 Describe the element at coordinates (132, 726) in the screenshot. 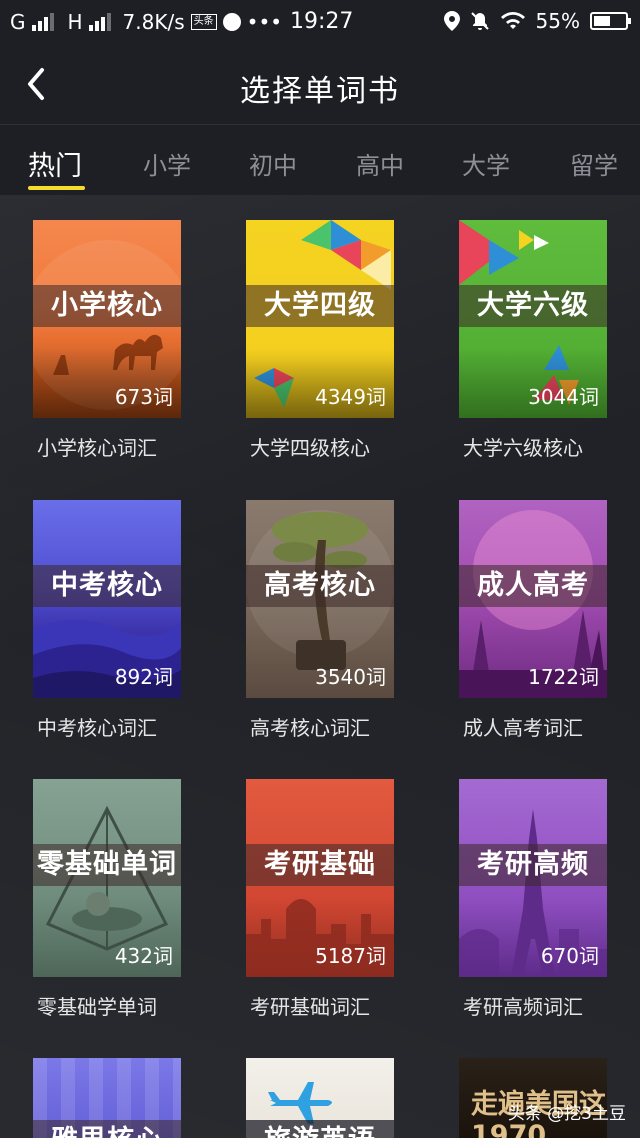

I see `book-name: 中考核心词汇` at that location.